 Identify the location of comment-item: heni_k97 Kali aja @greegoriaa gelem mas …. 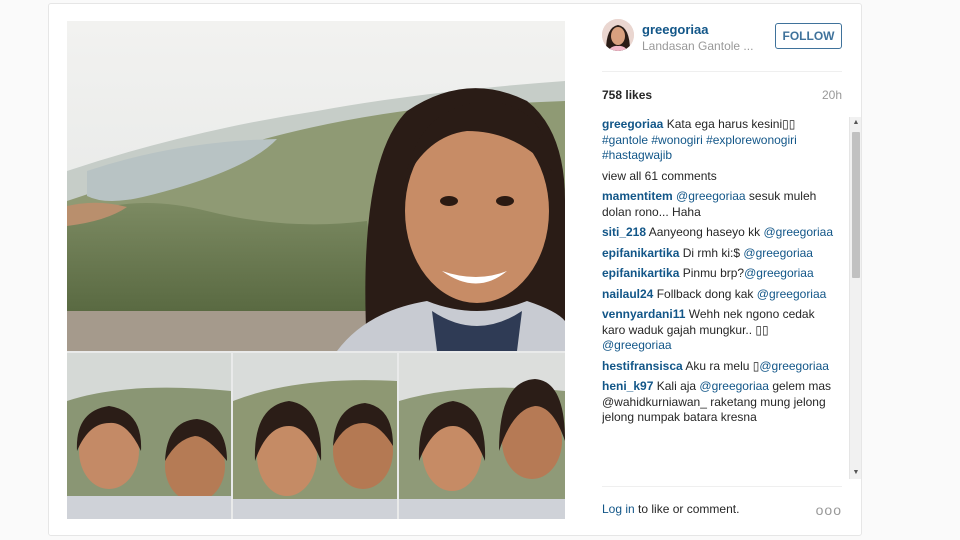
(718, 402).